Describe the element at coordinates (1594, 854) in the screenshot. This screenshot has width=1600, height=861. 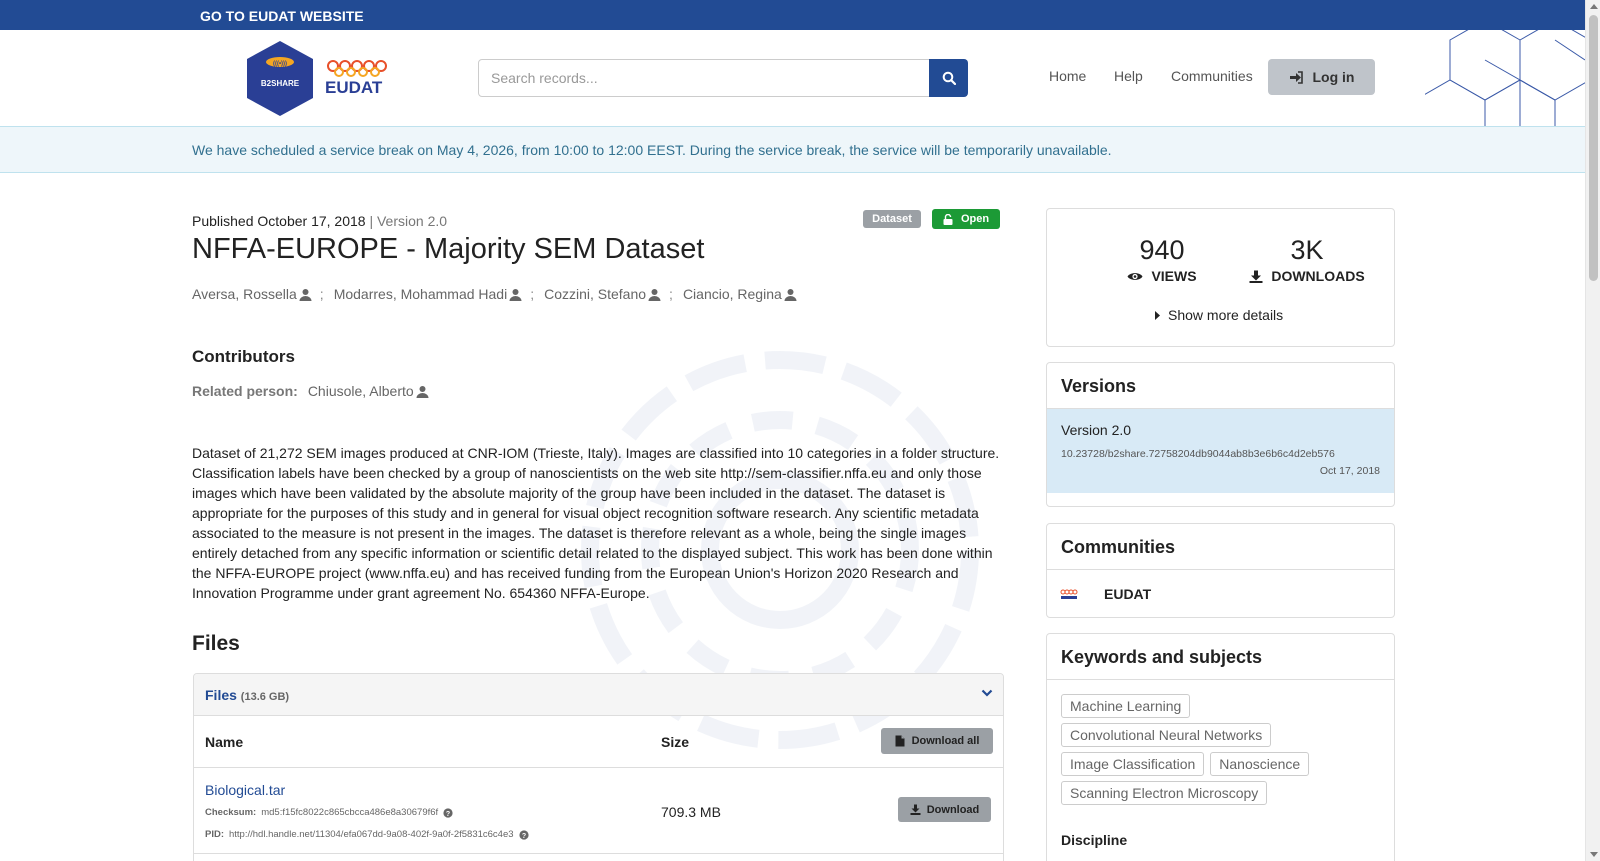
I see `scroll-down-arrow` at that location.